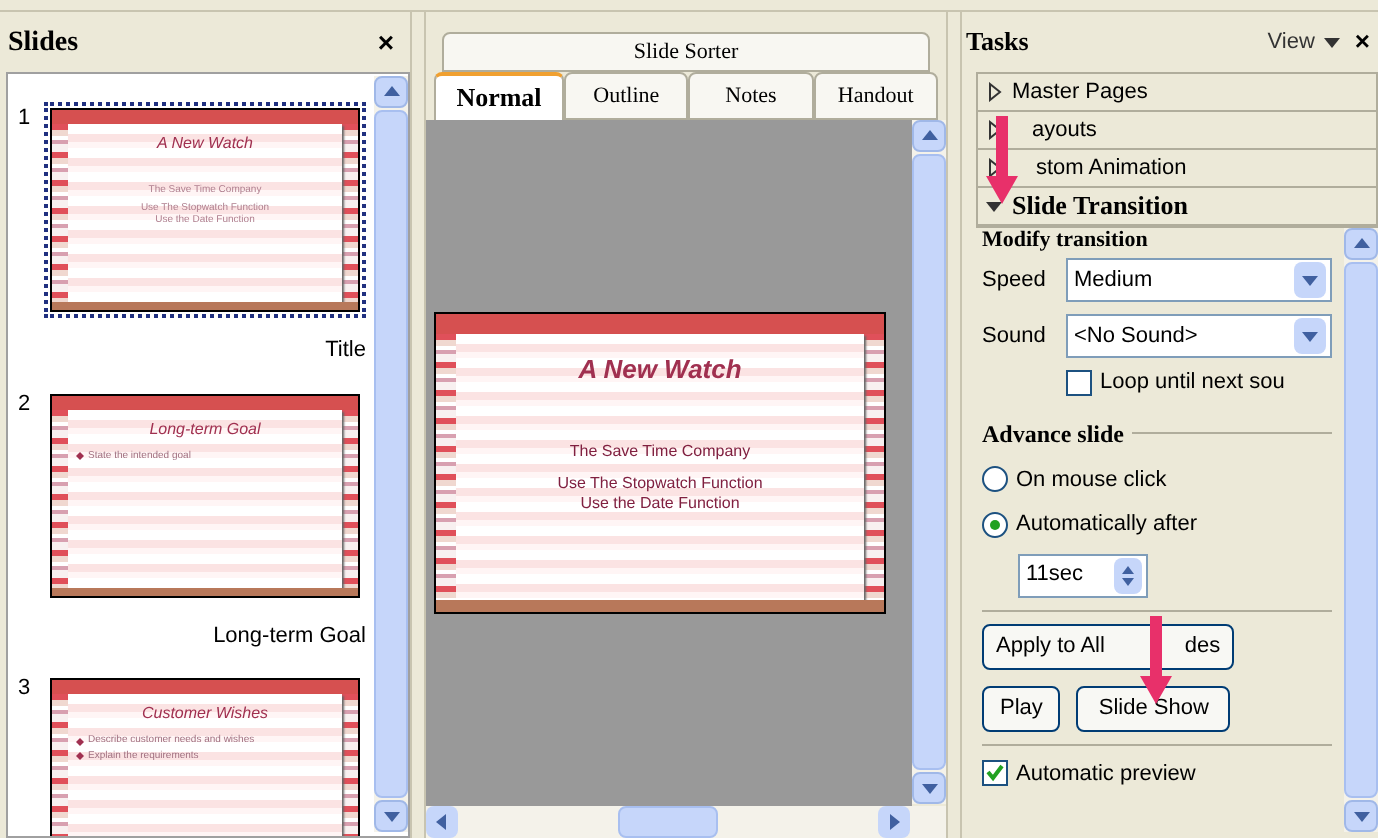 Image resolution: width=1378 pixels, height=838 pixels. I want to click on time-spinbox: 11sec, so click(1083, 575).